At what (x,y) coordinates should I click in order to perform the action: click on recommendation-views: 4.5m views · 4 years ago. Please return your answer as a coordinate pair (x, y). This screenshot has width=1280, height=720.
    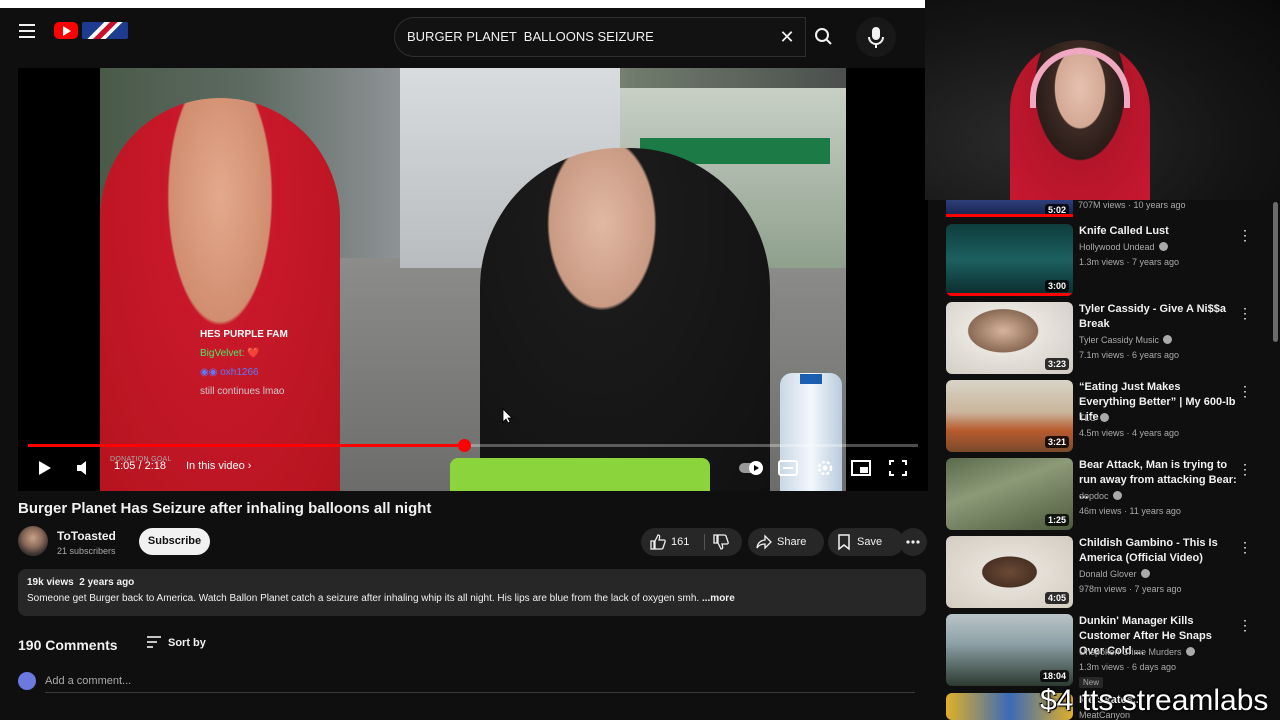
    Looking at the image, I should click on (1129, 433).